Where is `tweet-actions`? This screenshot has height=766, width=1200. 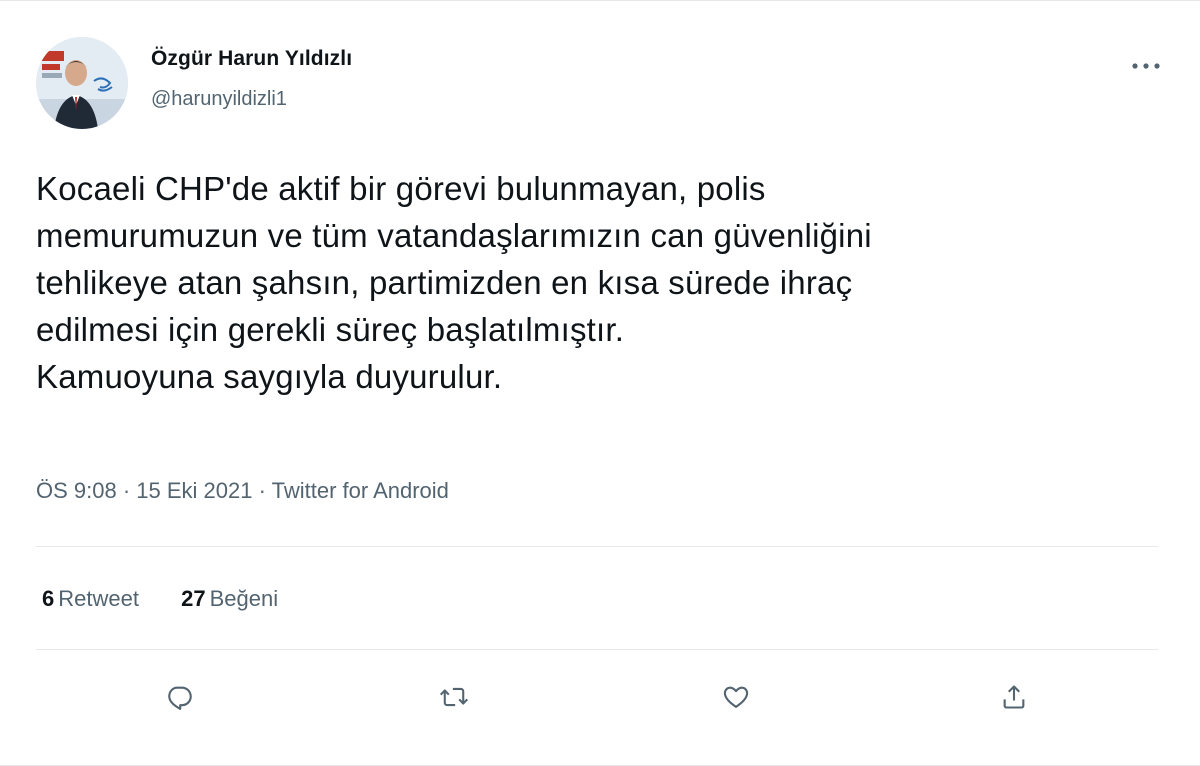 tweet-actions is located at coordinates (600, 701).